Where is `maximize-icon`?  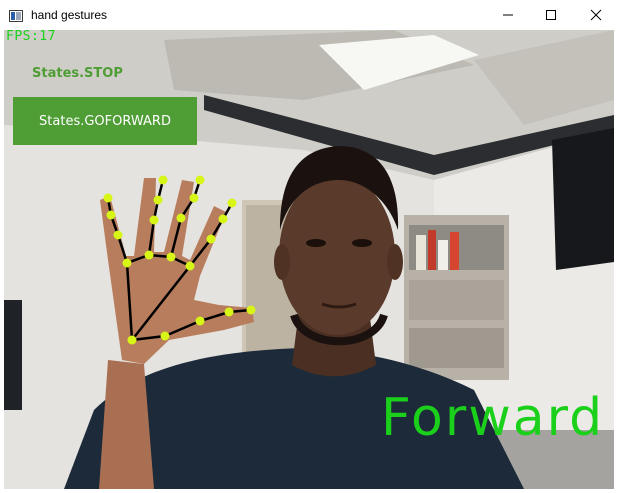
maximize-icon is located at coordinates (551, 15).